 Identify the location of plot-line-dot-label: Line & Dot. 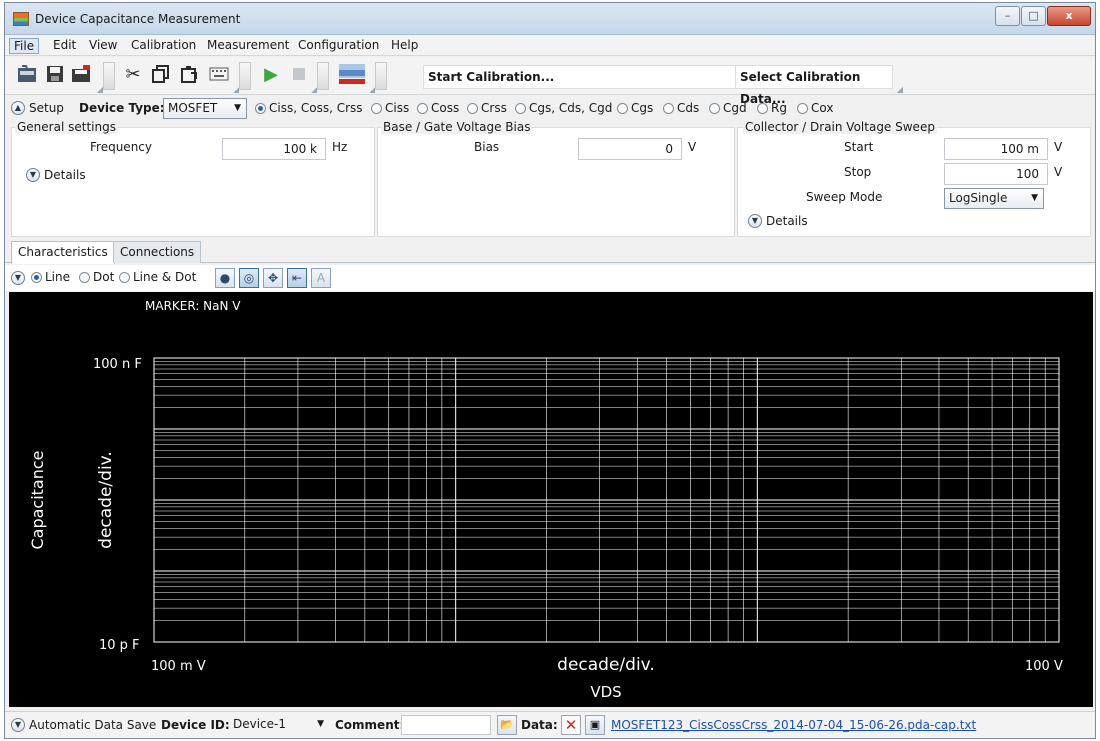
(164, 277).